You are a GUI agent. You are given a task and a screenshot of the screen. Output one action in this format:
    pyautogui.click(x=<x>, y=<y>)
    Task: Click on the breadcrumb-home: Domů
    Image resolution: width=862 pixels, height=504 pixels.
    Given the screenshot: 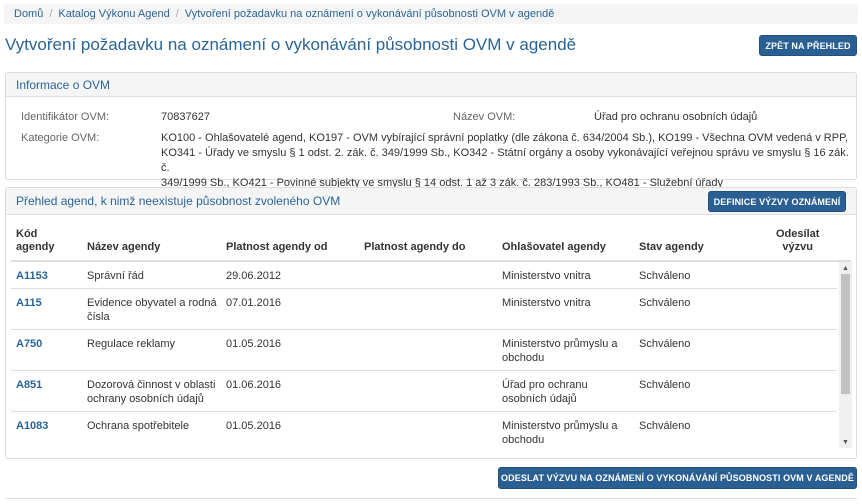 What is the action you would take?
    pyautogui.click(x=28, y=14)
    